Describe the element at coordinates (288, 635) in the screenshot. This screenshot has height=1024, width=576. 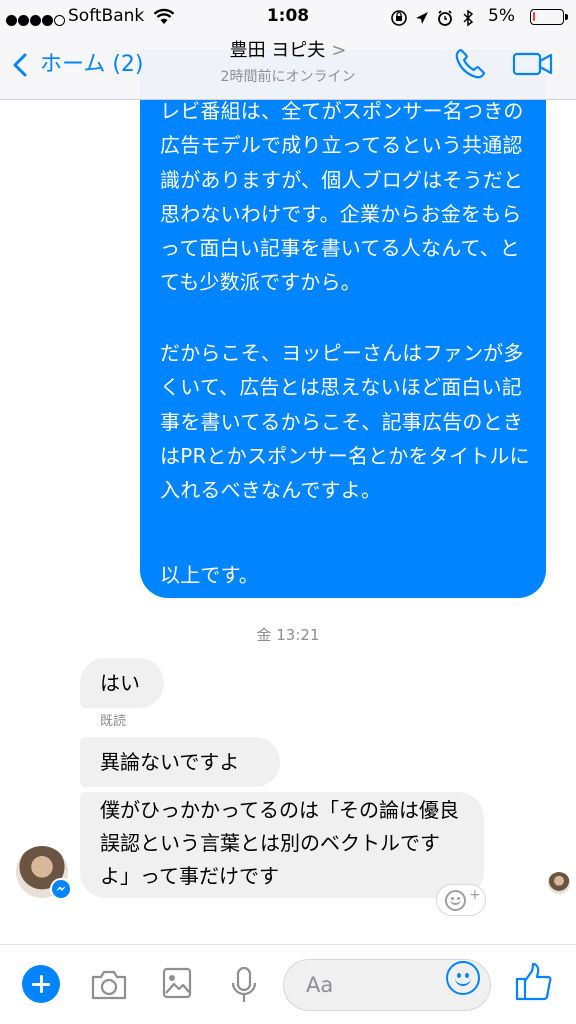
I see `message-timestamp: 金 13:21` at that location.